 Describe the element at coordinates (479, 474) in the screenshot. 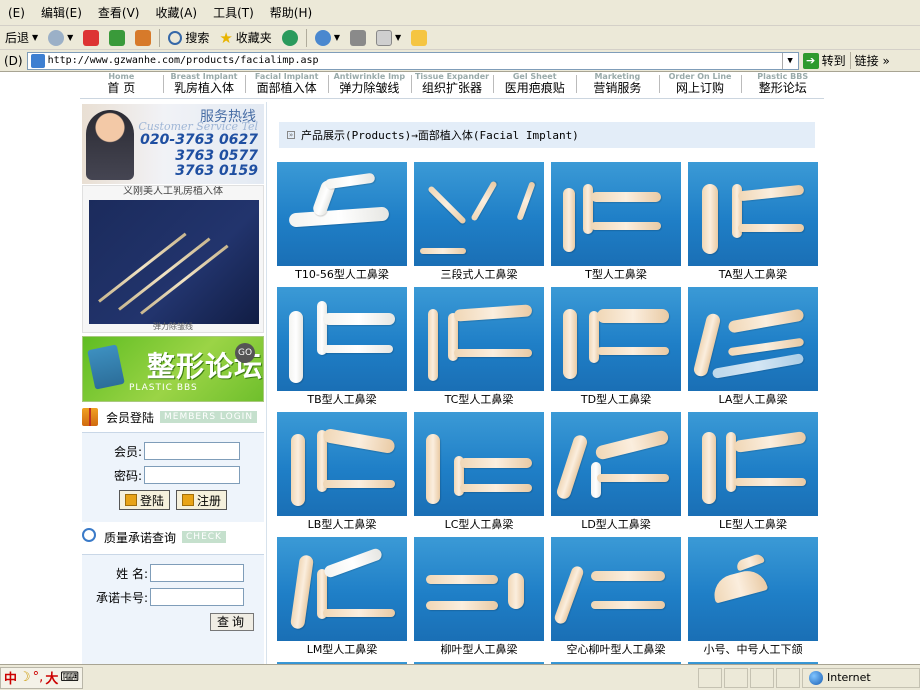

I see `product-card: LC型人工鼻梁` at that location.